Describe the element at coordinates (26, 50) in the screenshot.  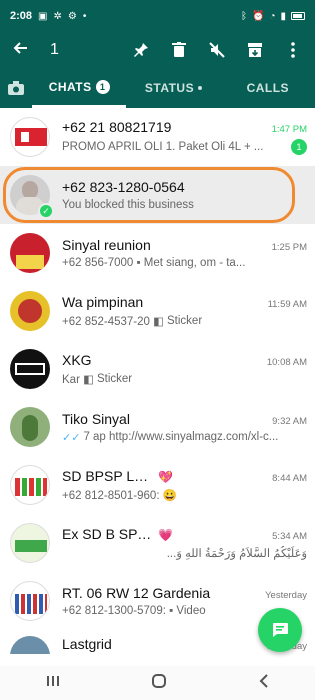
I see `back-arrow-icon` at that location.